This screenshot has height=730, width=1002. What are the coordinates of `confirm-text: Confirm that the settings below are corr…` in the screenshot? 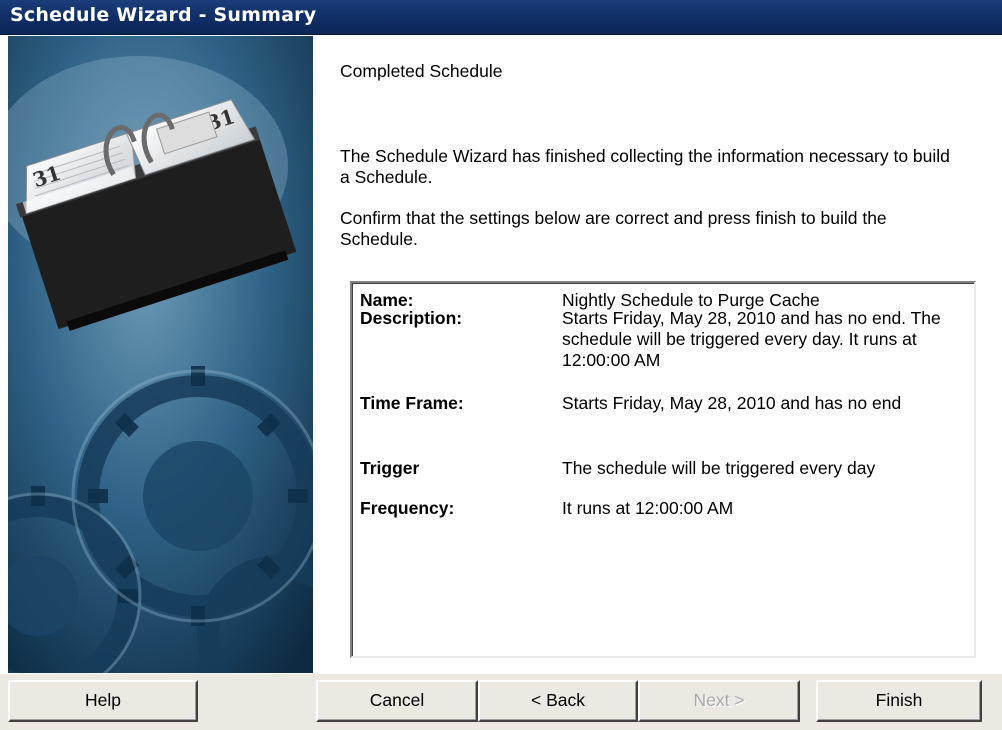 It's located at (613, 228).